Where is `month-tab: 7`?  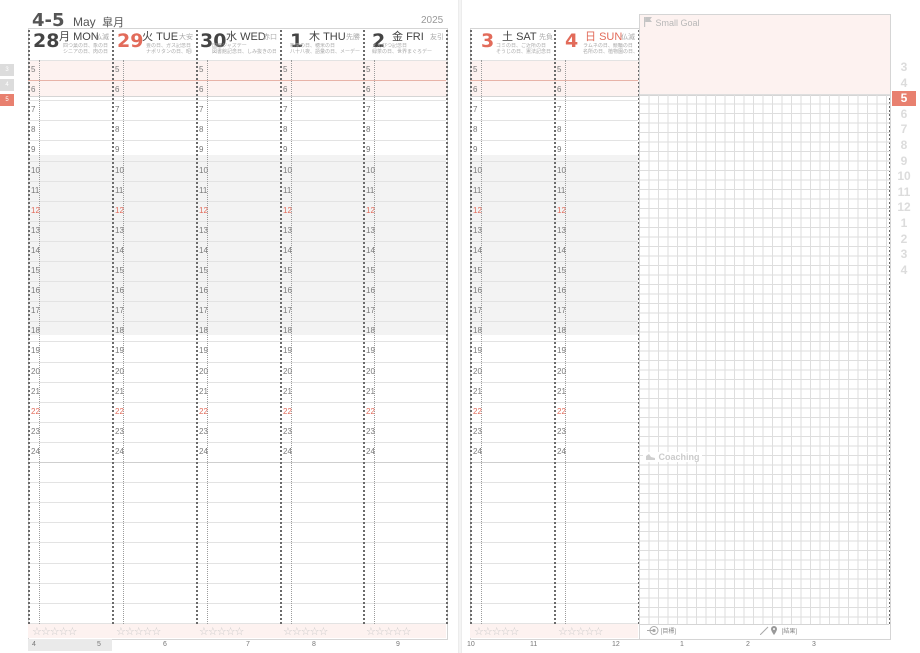 month-tab: 7 is located at coordinates (904, 129).